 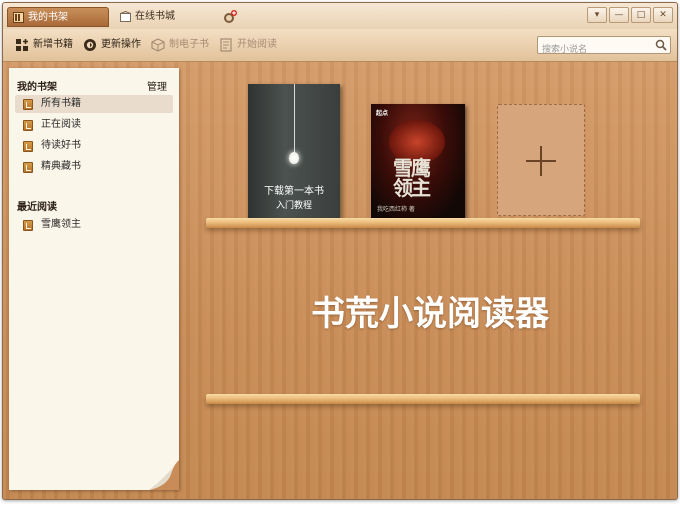 What do you see at coordinates (340, 16) in the screenshot?
I see `title-bar: 我的书架 在线书城 ▾ — □ ✕` at bounding box center [340, 16].